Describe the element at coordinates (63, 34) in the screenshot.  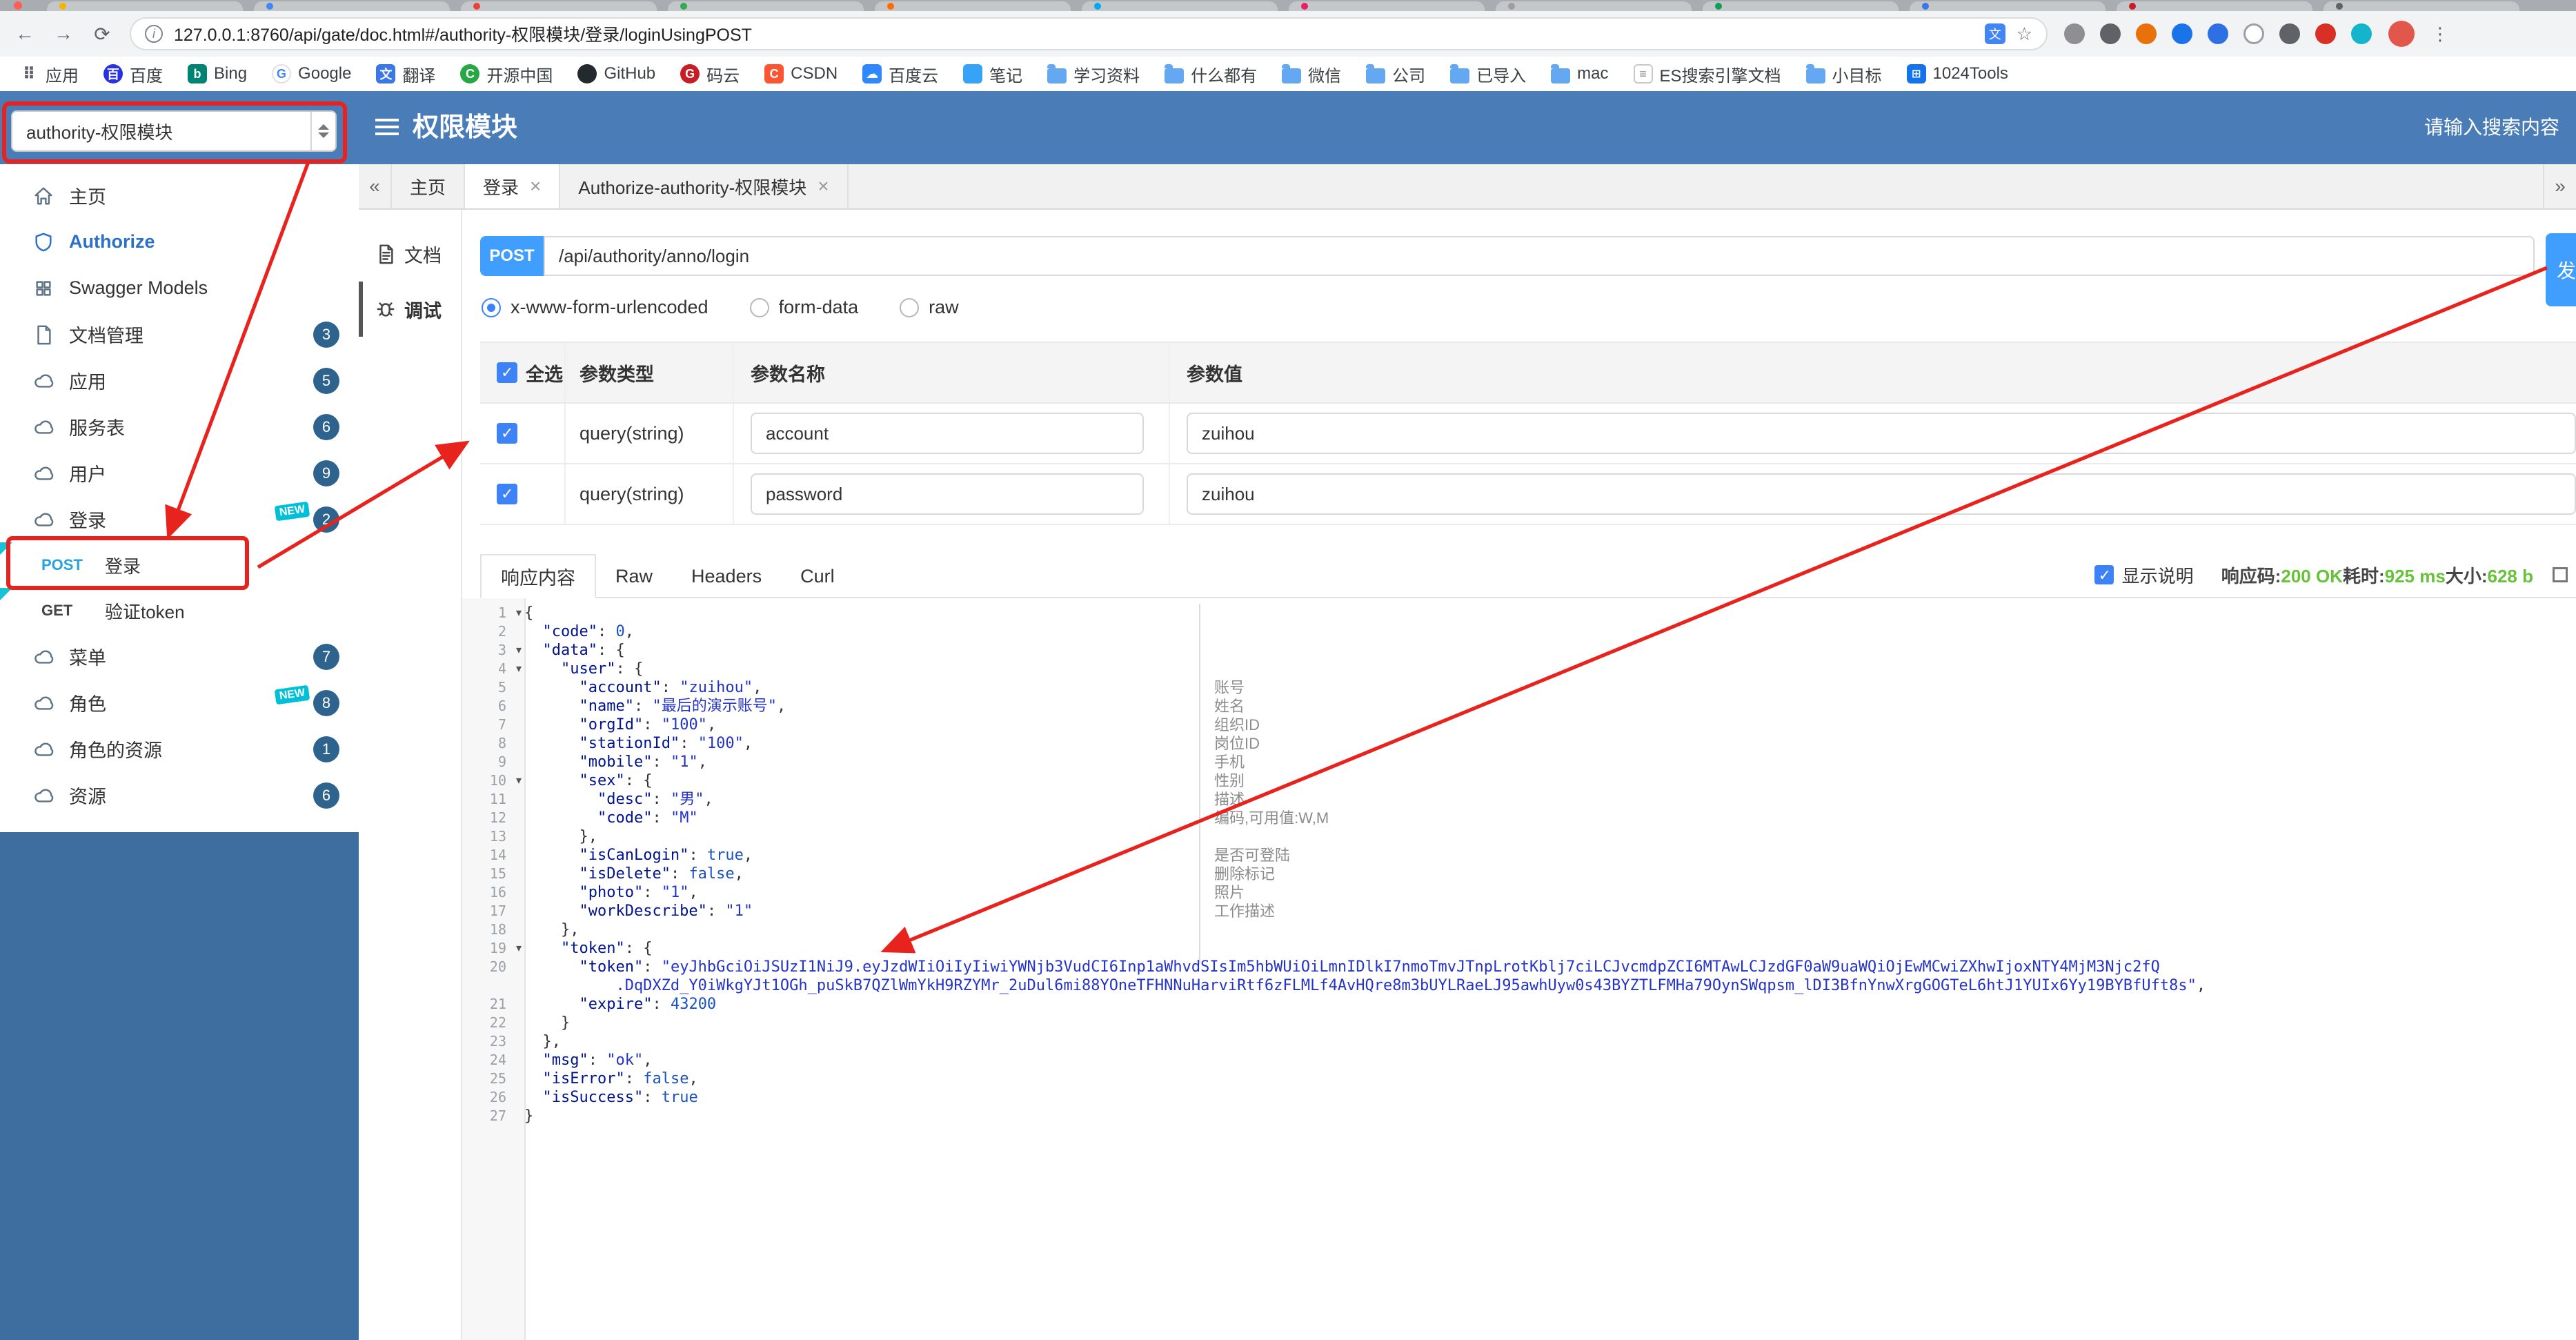
I see `forward-icon: →` at that location.